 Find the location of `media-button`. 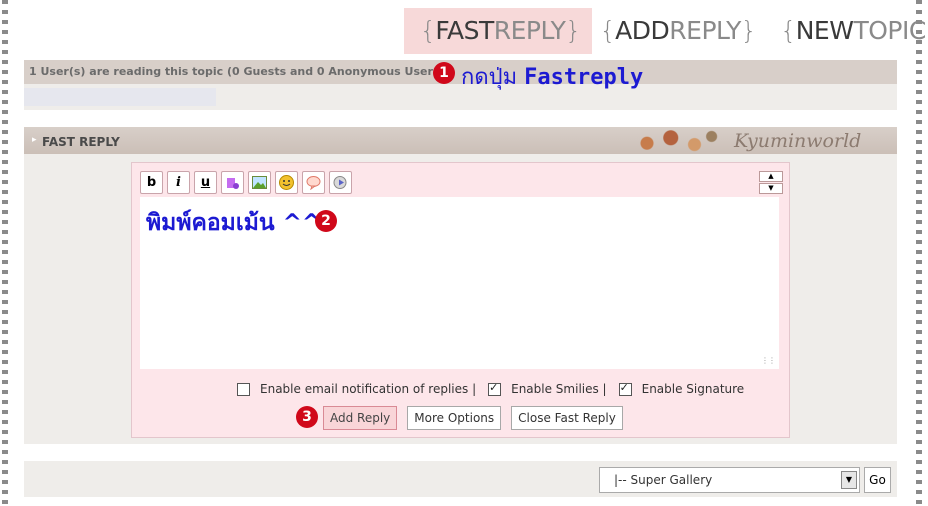

media-button is located at coordinates (340, 182).